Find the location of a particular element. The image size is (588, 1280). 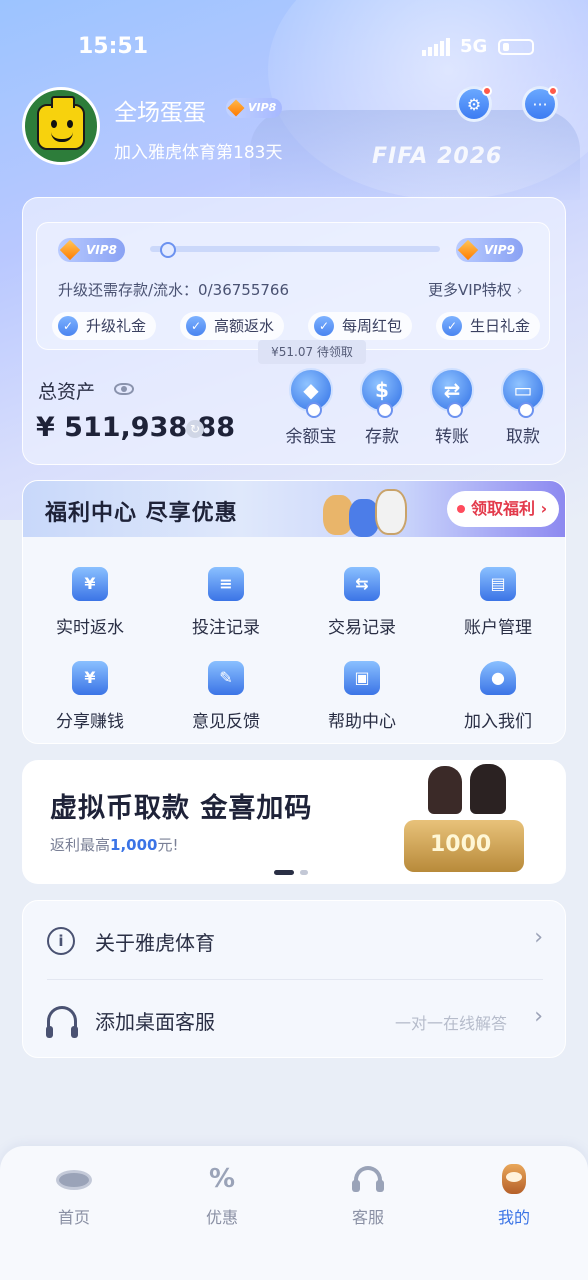

username: 全场蛋蛋 is located at coordinates (160, 113).